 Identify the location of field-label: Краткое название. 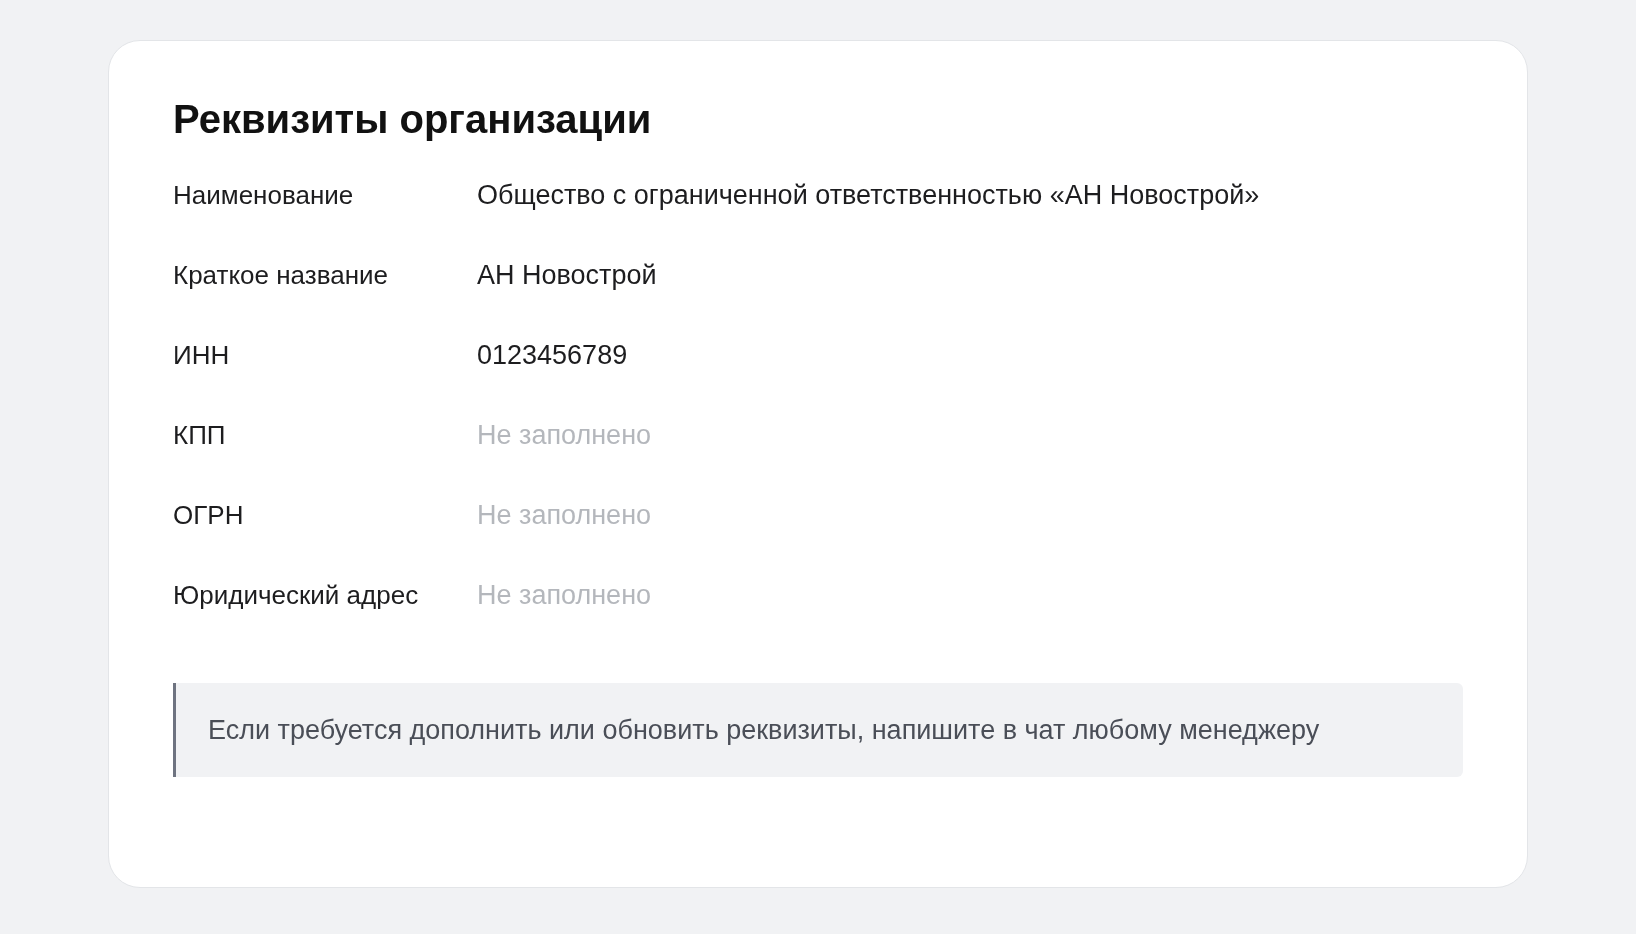
(281, 275).